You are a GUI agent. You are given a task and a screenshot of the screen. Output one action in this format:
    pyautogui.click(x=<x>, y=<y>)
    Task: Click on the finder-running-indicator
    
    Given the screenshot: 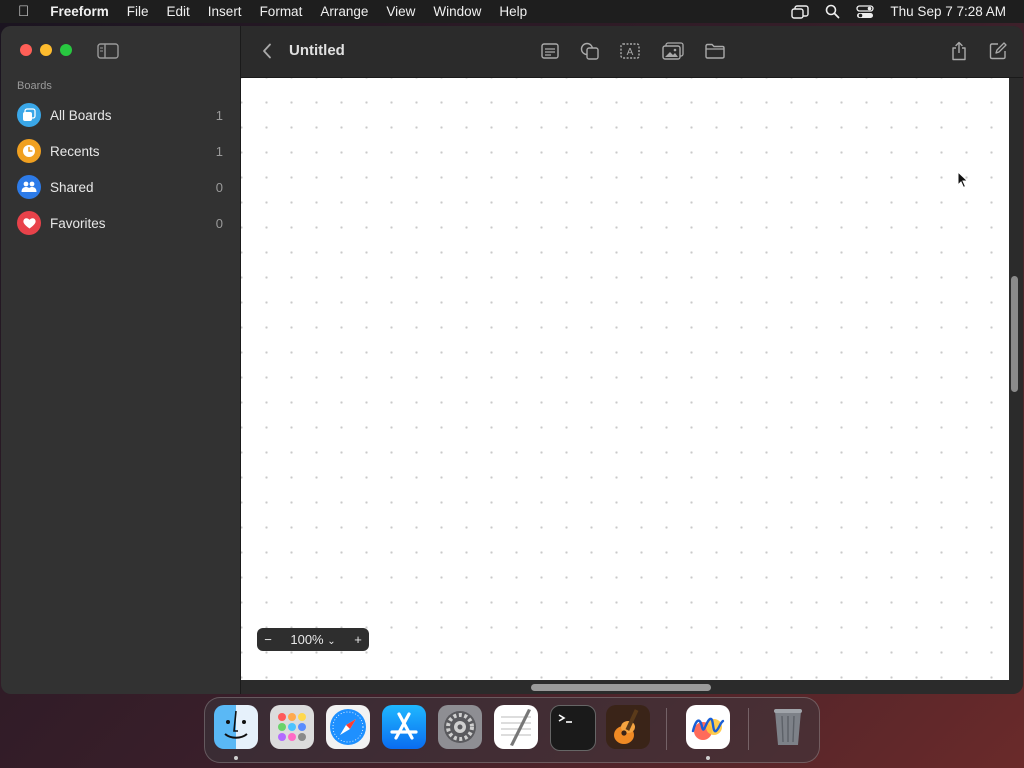 What is the action you would take?
    pyautogui.click(x=236, y=758)
    